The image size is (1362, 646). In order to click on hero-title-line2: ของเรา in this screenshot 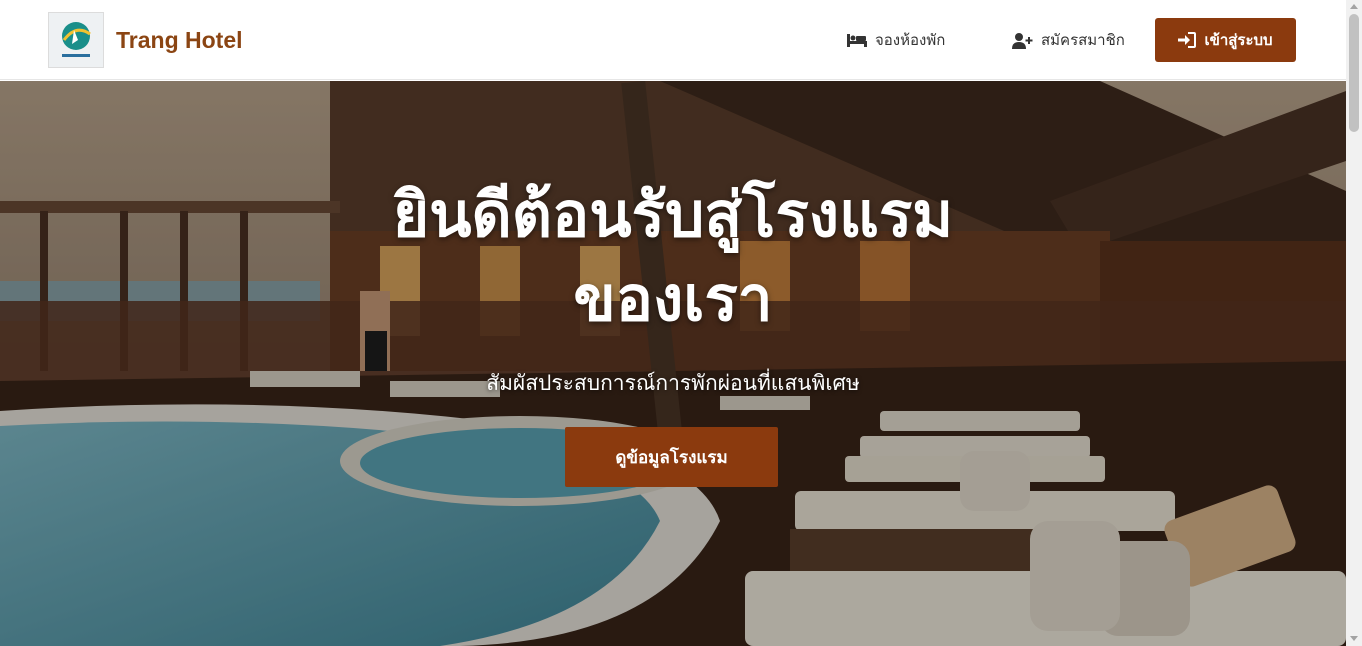, I will do `click(673, 298)`.